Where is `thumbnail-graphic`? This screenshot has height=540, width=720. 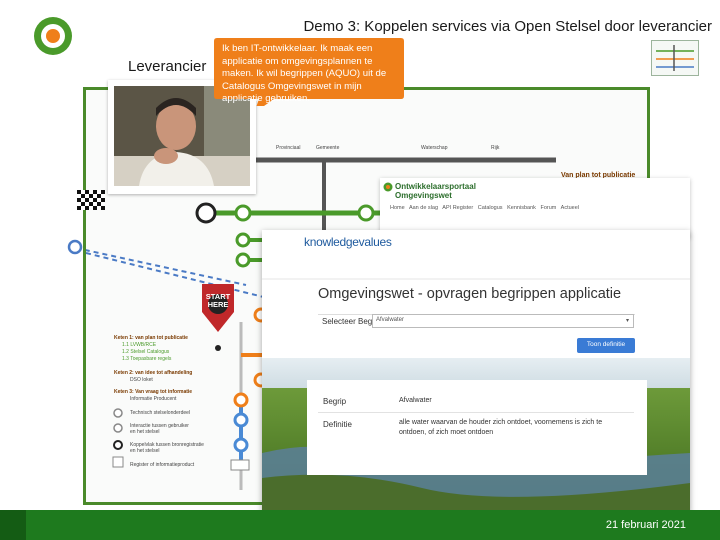 thumbnail-graphic is located at coordinates (675, 58).